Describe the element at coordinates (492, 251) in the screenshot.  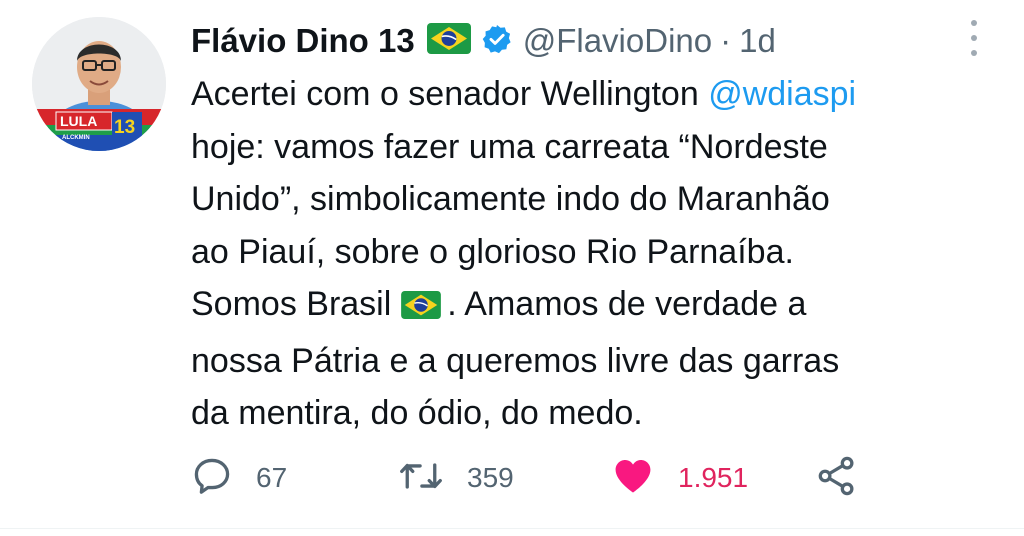
I see `tweet-line: ao Piauí, sobre o glorioso Rio Parnaíba.` at that location.